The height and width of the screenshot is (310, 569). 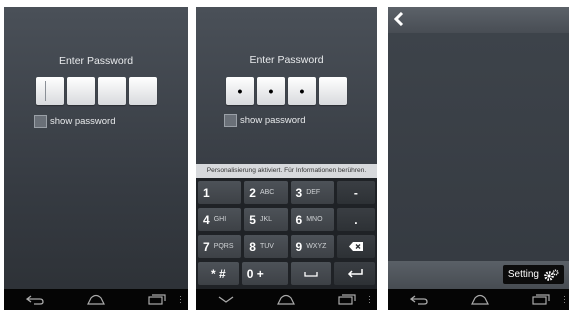 What do you see at coordinates (312, 192) in the screenshot?
I see `key-3: 3 DEF` at bounding box center [312, 192].